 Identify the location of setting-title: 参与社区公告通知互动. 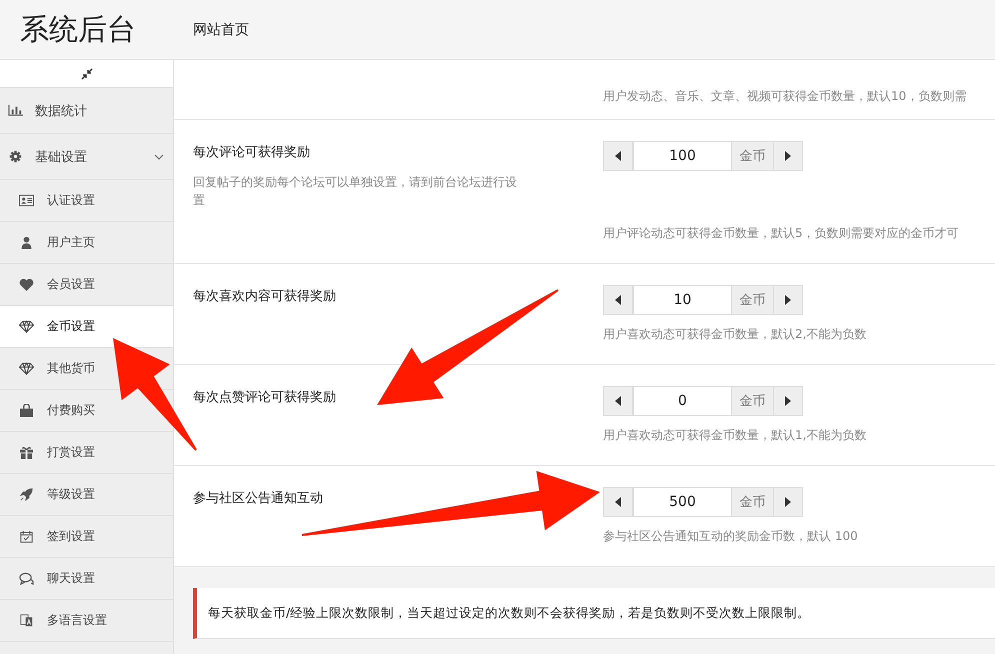
(258, 498).